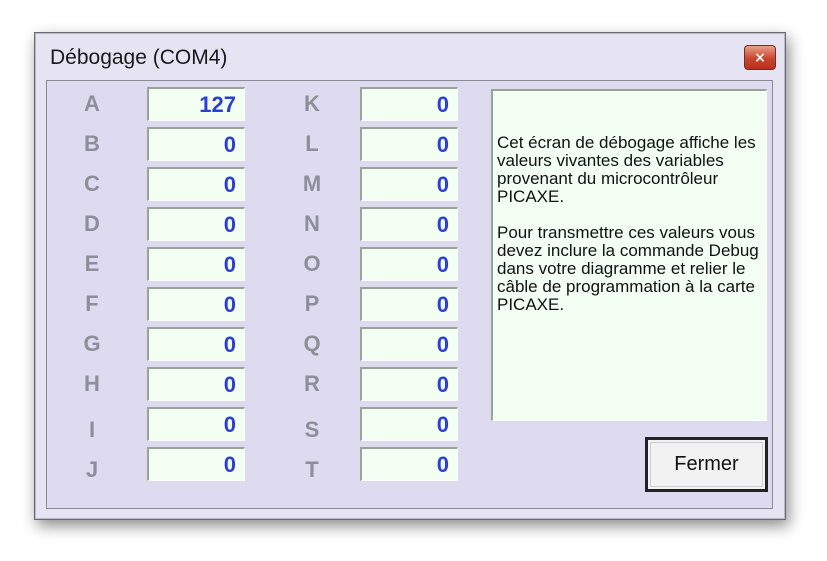 Image resolution: width=827 pixels, height=561 pixels. I want to click on variable-label-c: C, so click(92, 183).